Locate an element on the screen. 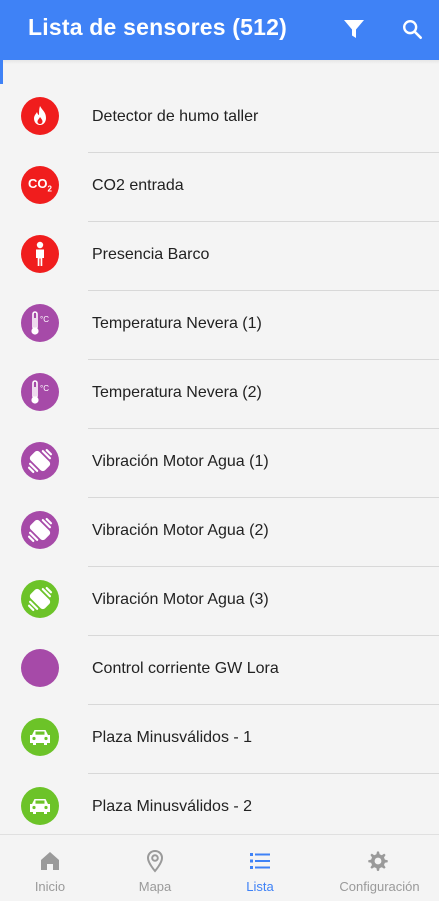 The image size is (439, 901). sensor-list-item: Presencia Barco is located at coordinates (219, 256).